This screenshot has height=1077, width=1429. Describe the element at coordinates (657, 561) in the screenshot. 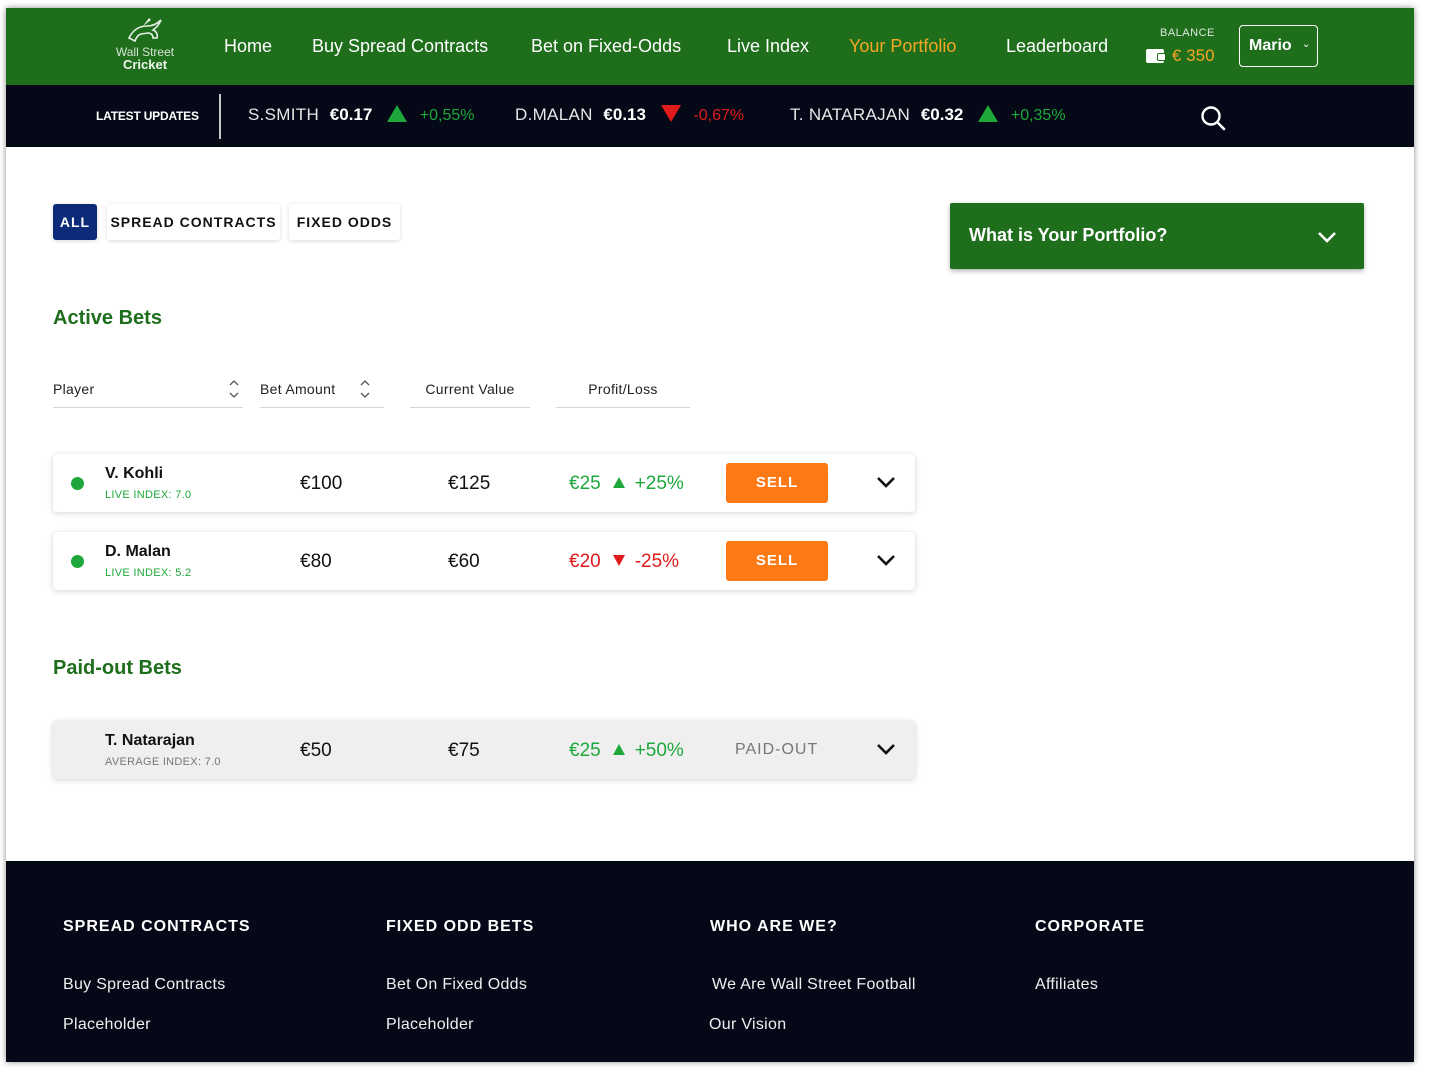

I see `profit-percent: -25%` at that location.